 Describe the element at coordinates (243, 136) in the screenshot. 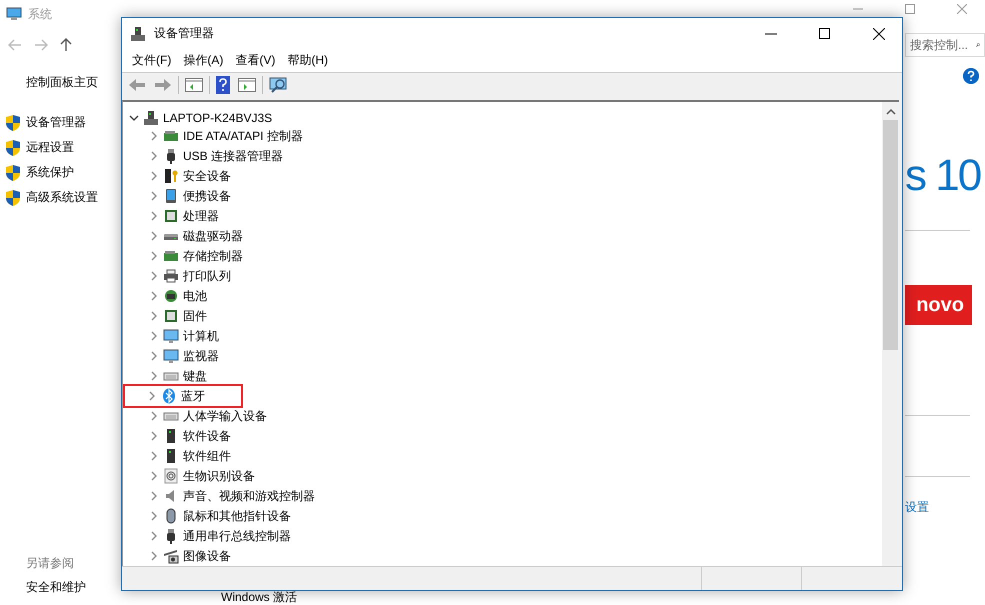

I see `tree-item: IDE ATA/ATAPI 控制器` at that location.